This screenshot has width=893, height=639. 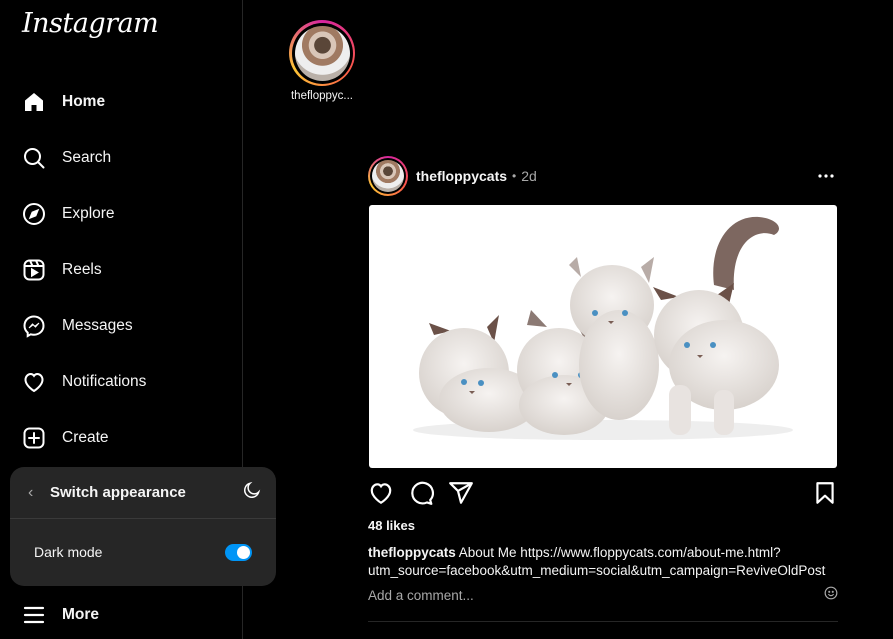 I want to click on sidebar-item-home: Home, so click(x=125, y=102).